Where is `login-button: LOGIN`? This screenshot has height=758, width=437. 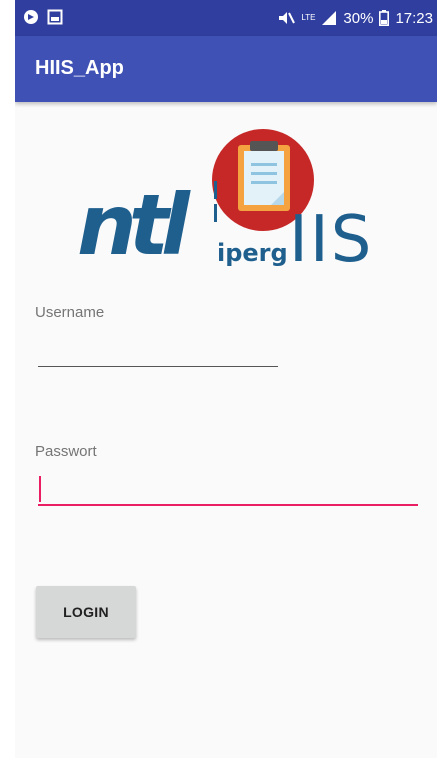 login-button: LOGIN is located at coordinates (86, 612).